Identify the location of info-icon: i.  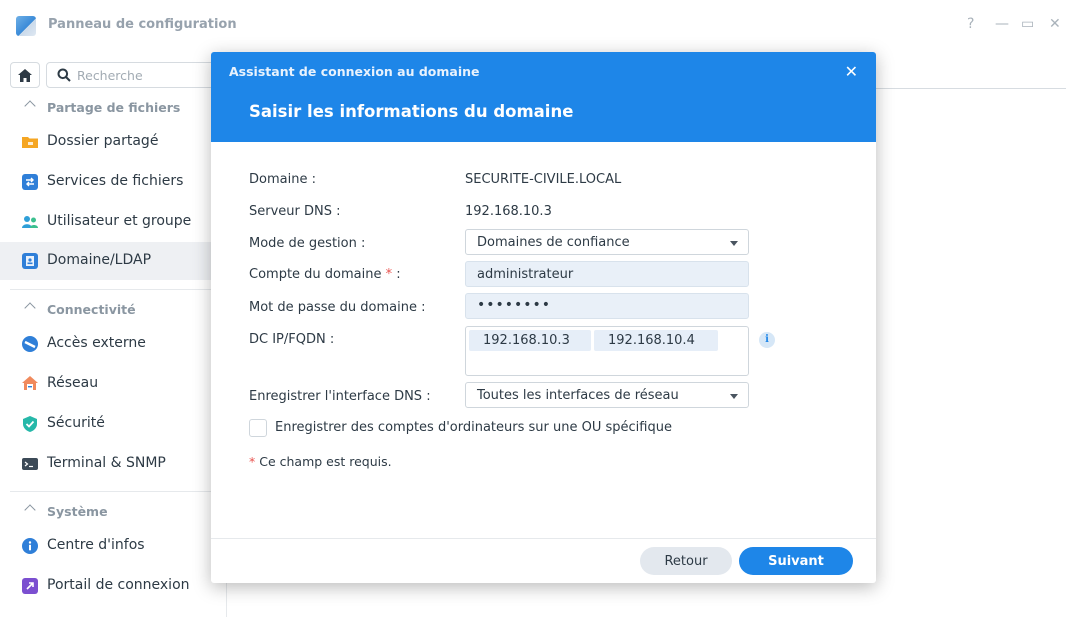
(767, 340).